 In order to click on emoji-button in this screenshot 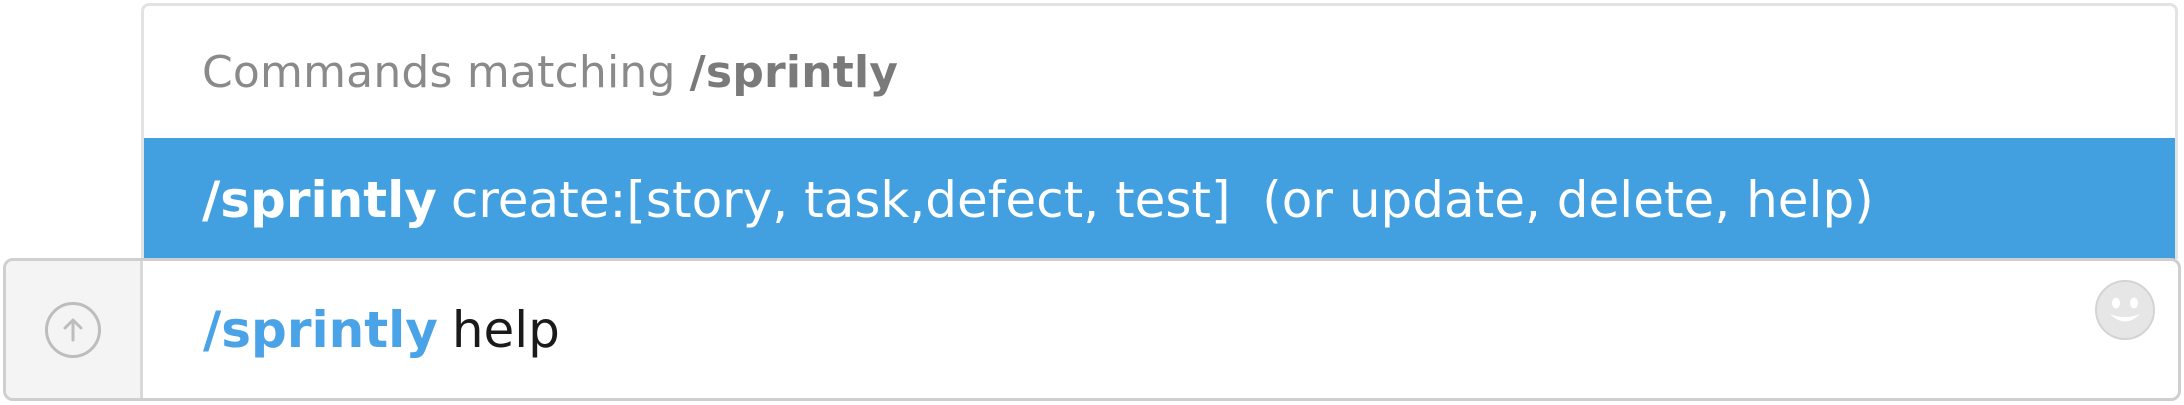, I will do `click(2125, 310)`.